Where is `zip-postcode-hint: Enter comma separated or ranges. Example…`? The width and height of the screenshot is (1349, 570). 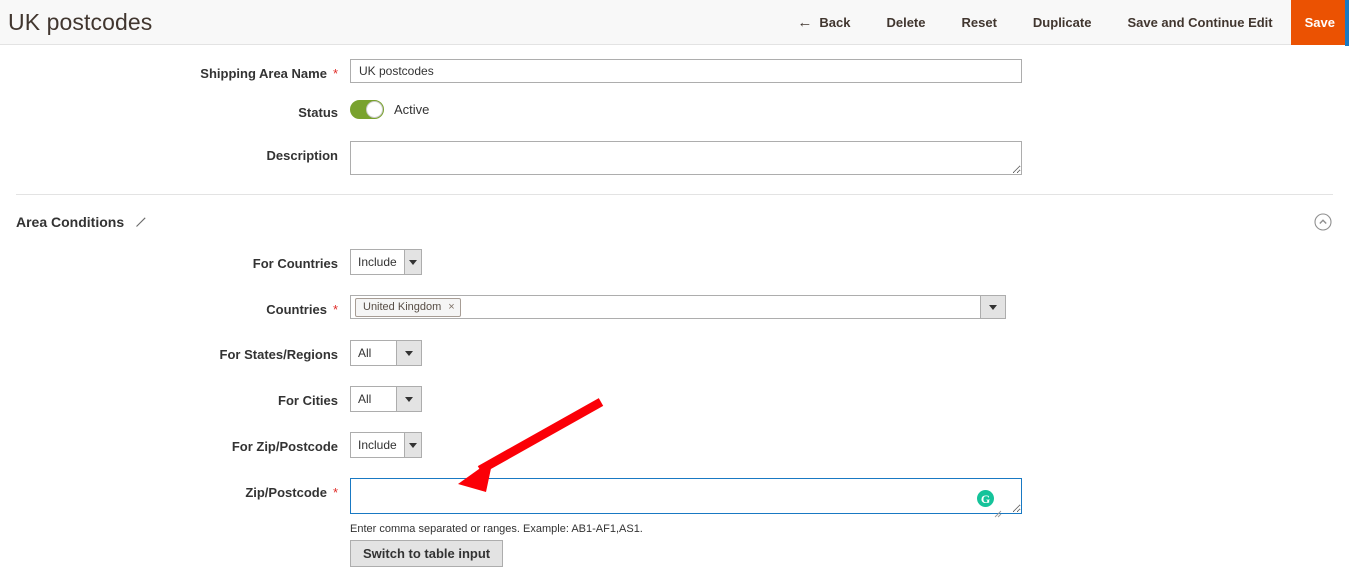 zip-postcode-hint: Enter comma separated or ranges. Example… is located at coordinates (496, 529).